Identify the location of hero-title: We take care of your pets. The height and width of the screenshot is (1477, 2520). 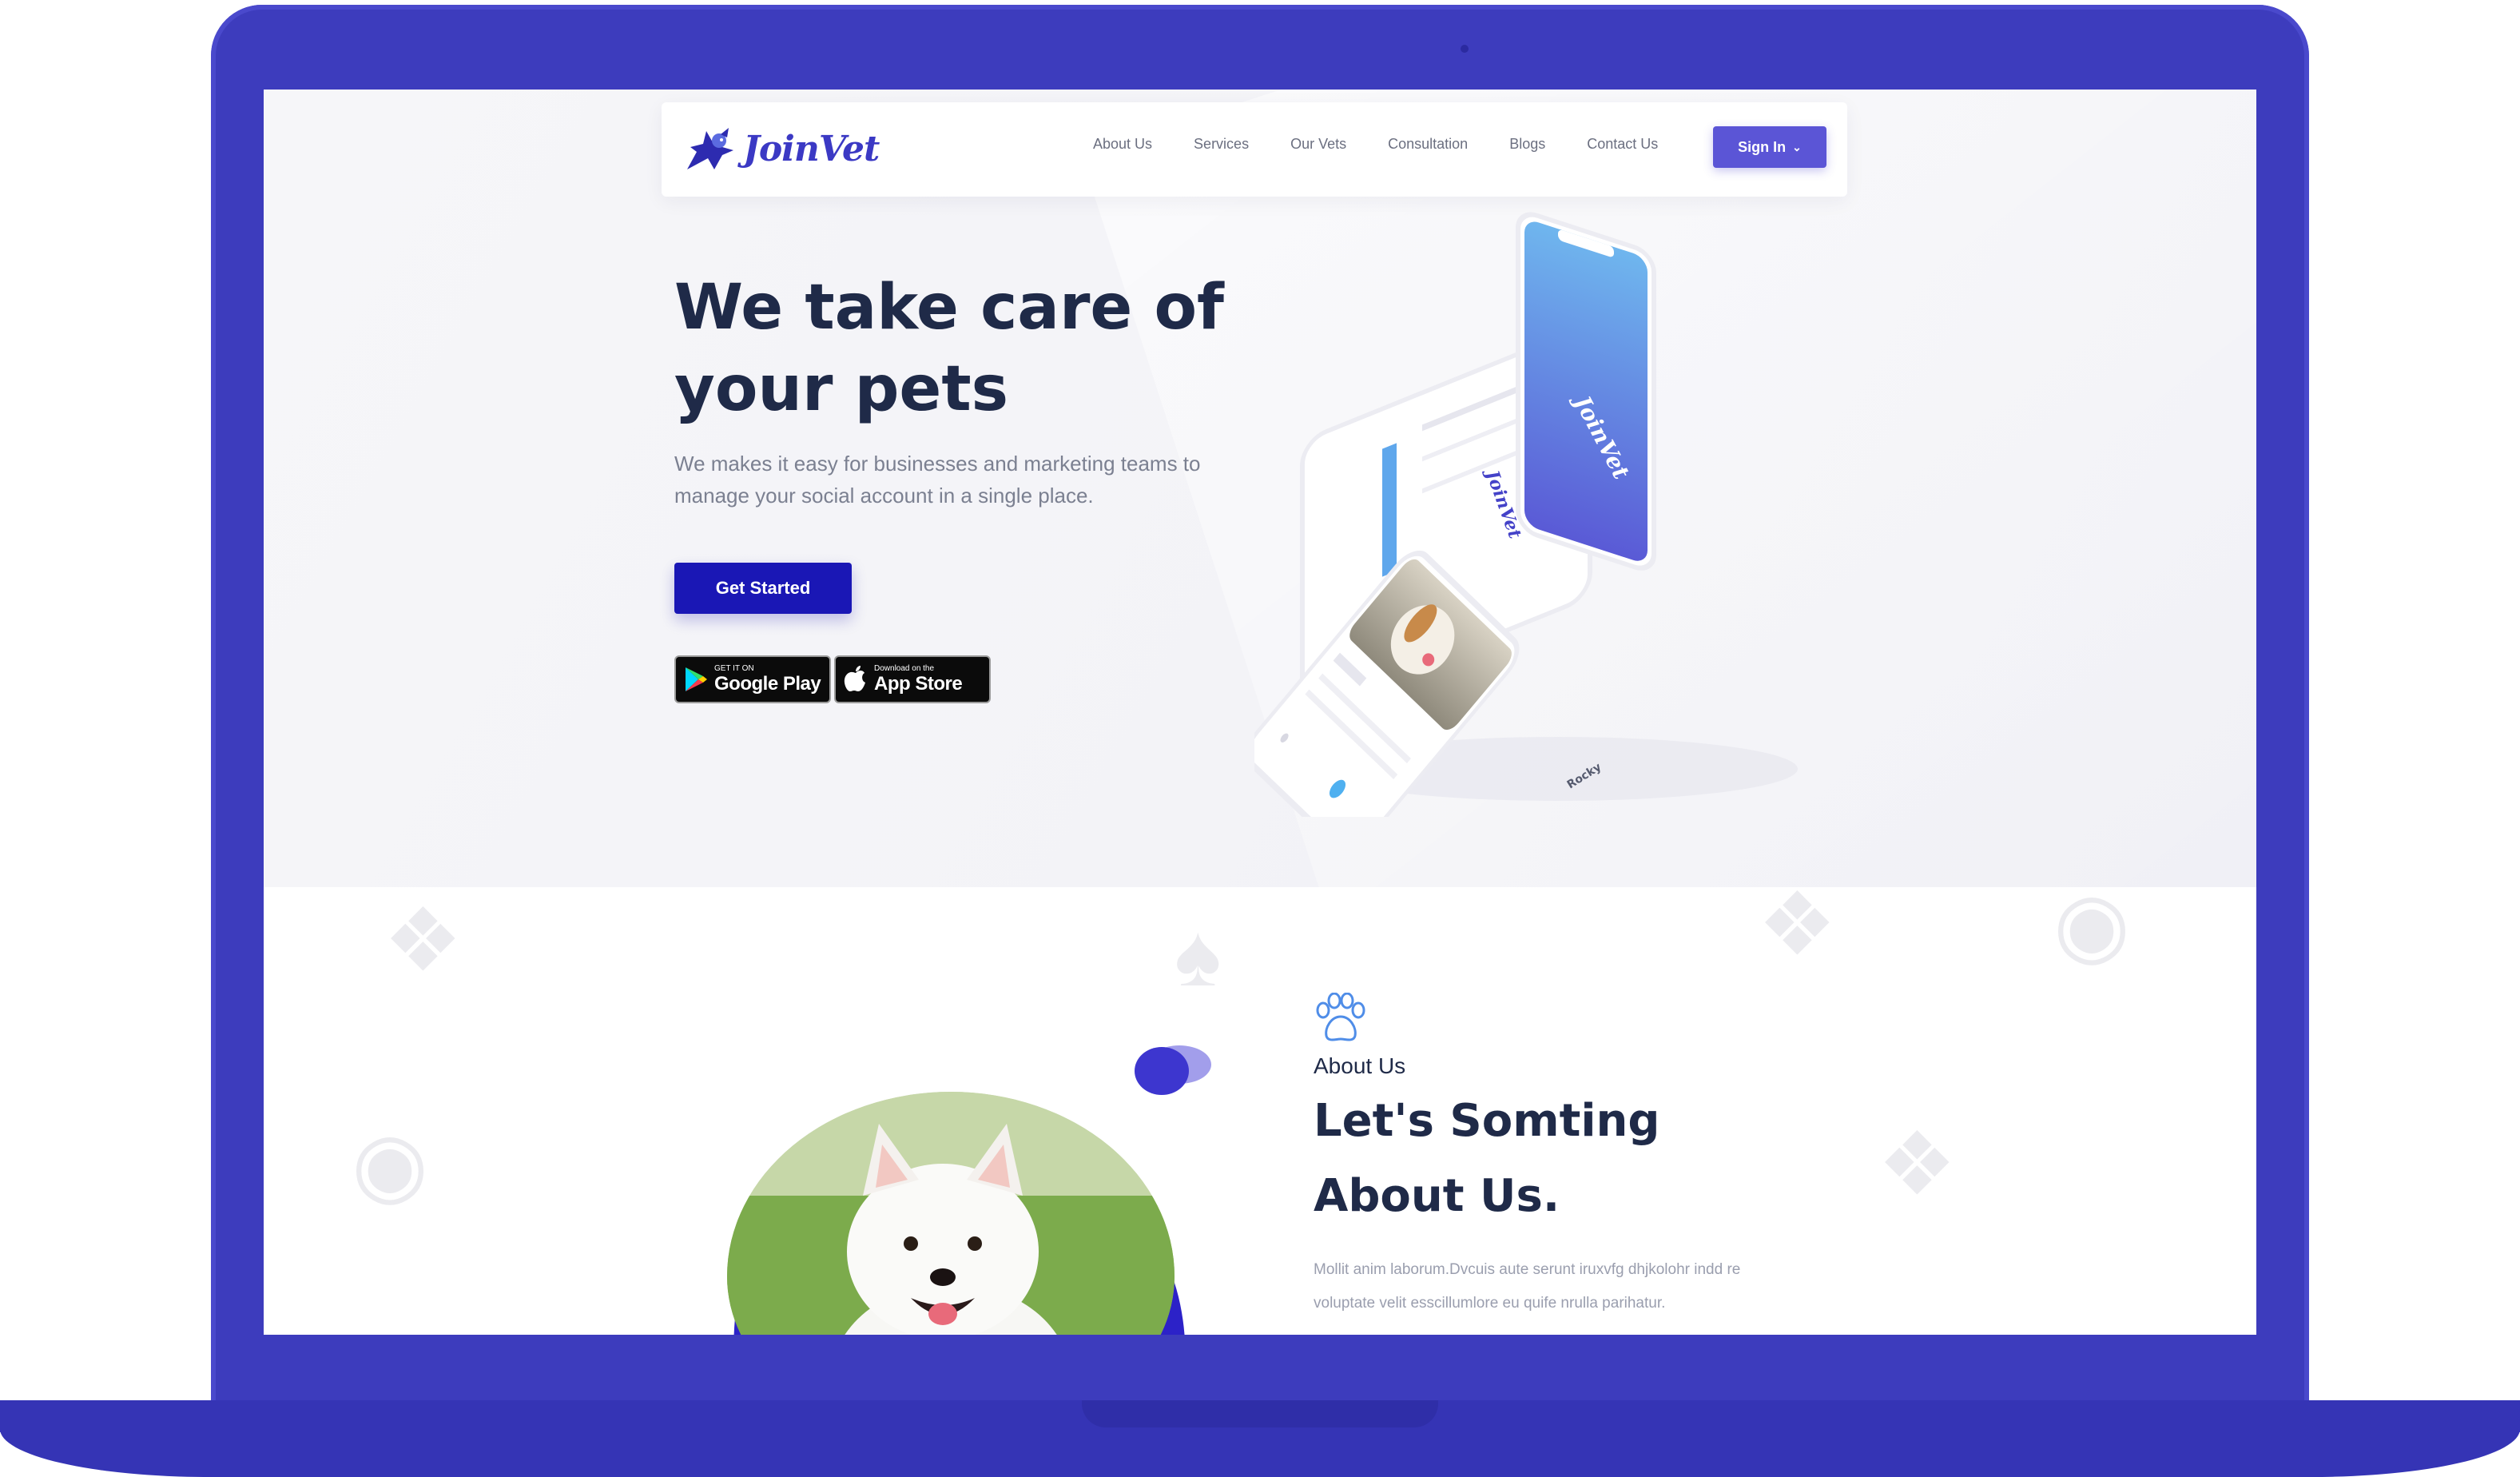
(949, 348).